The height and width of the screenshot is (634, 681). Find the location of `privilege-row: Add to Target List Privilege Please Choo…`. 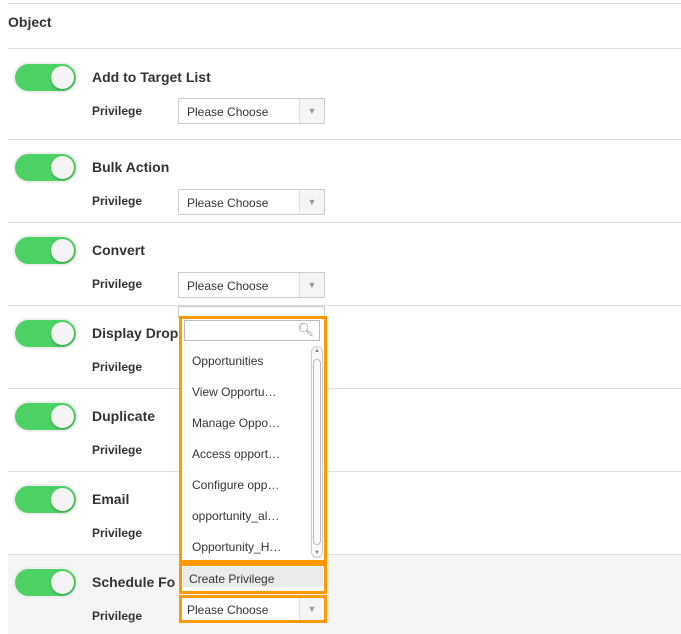

privilege-row: Add to Target List Privilege Please Choo… is located at coordinates (344, 93).